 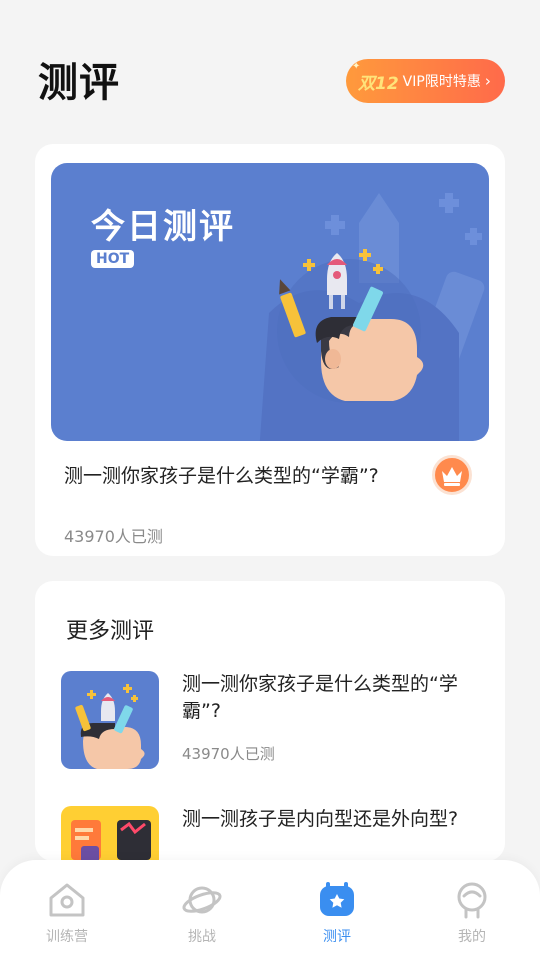 I want to click on tab-challenge: 挑战, so click(x=202, y=913).